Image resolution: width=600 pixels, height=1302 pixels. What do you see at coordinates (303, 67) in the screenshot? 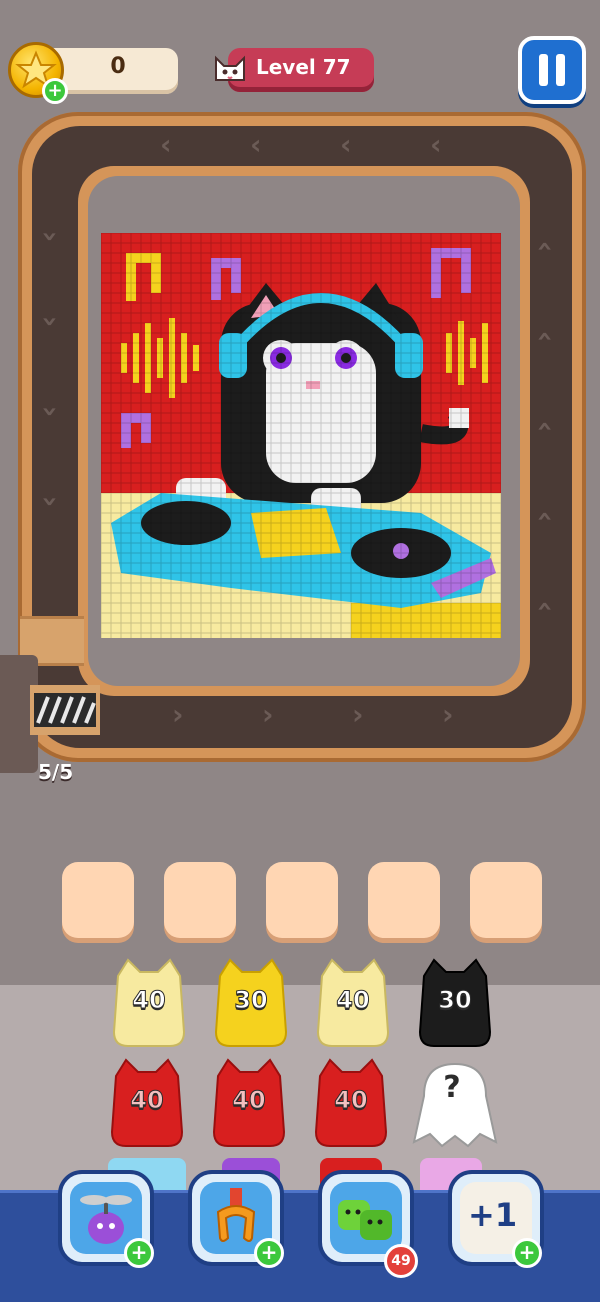
I see `level-label: Level 77` at bounding box center [303, 67].